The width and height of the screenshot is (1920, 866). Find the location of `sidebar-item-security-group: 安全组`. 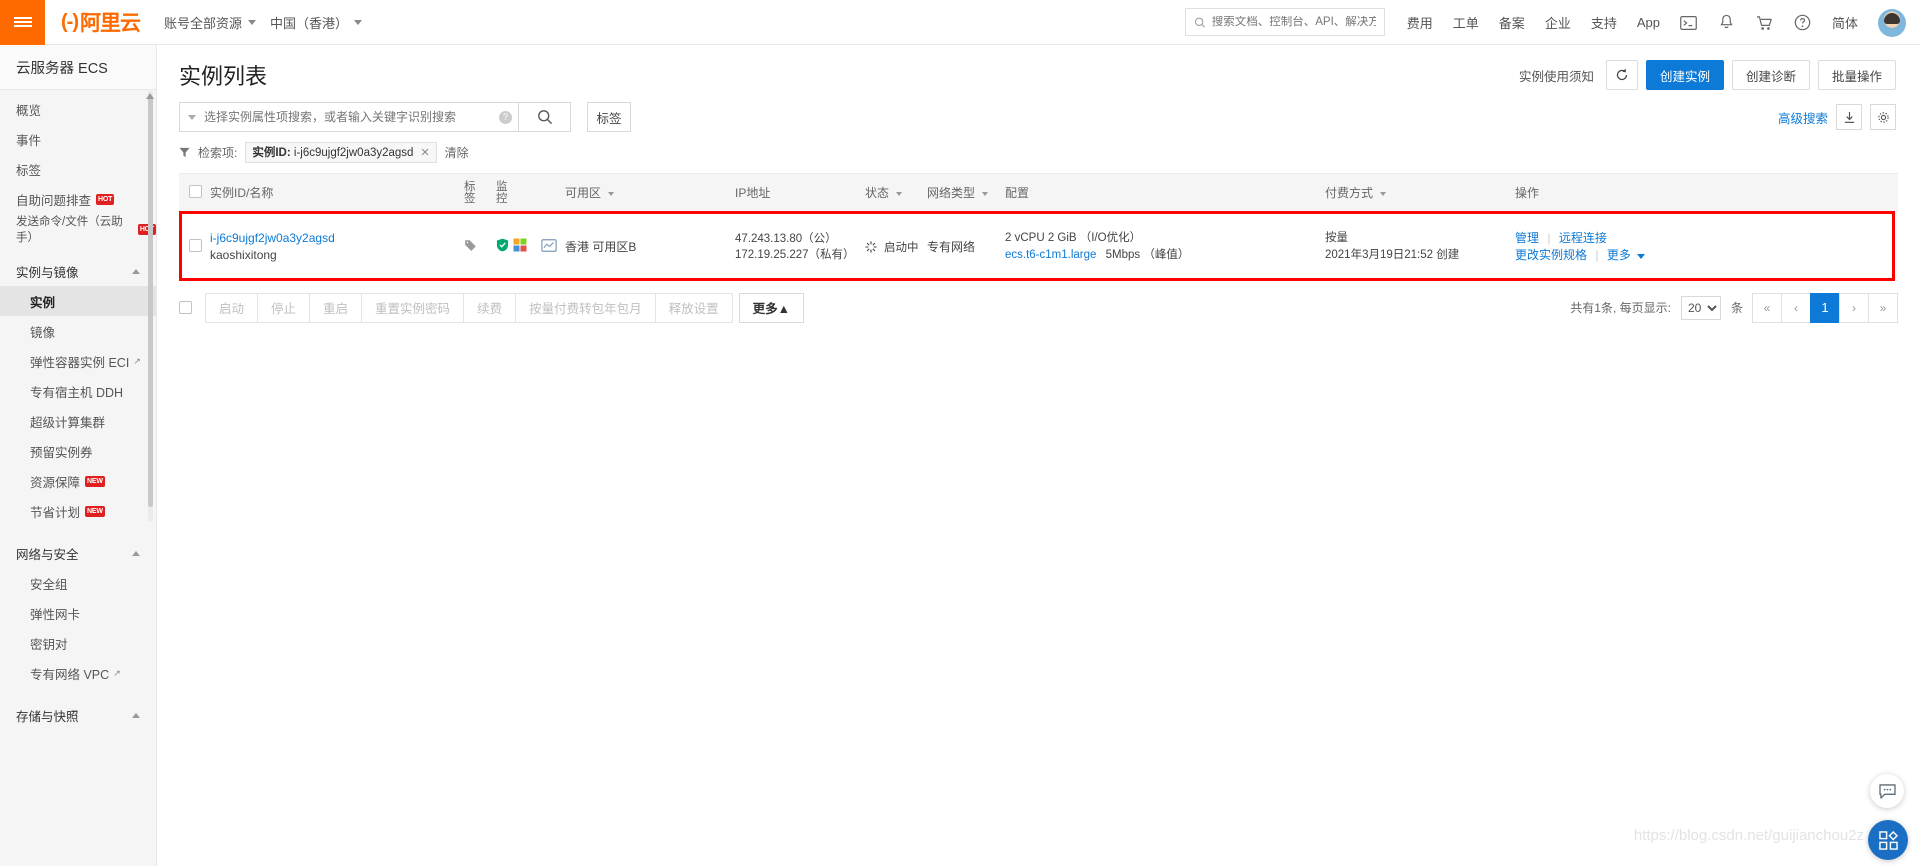

sidebar-item-security-group: 安全组 is located at coordinates (78, 583).